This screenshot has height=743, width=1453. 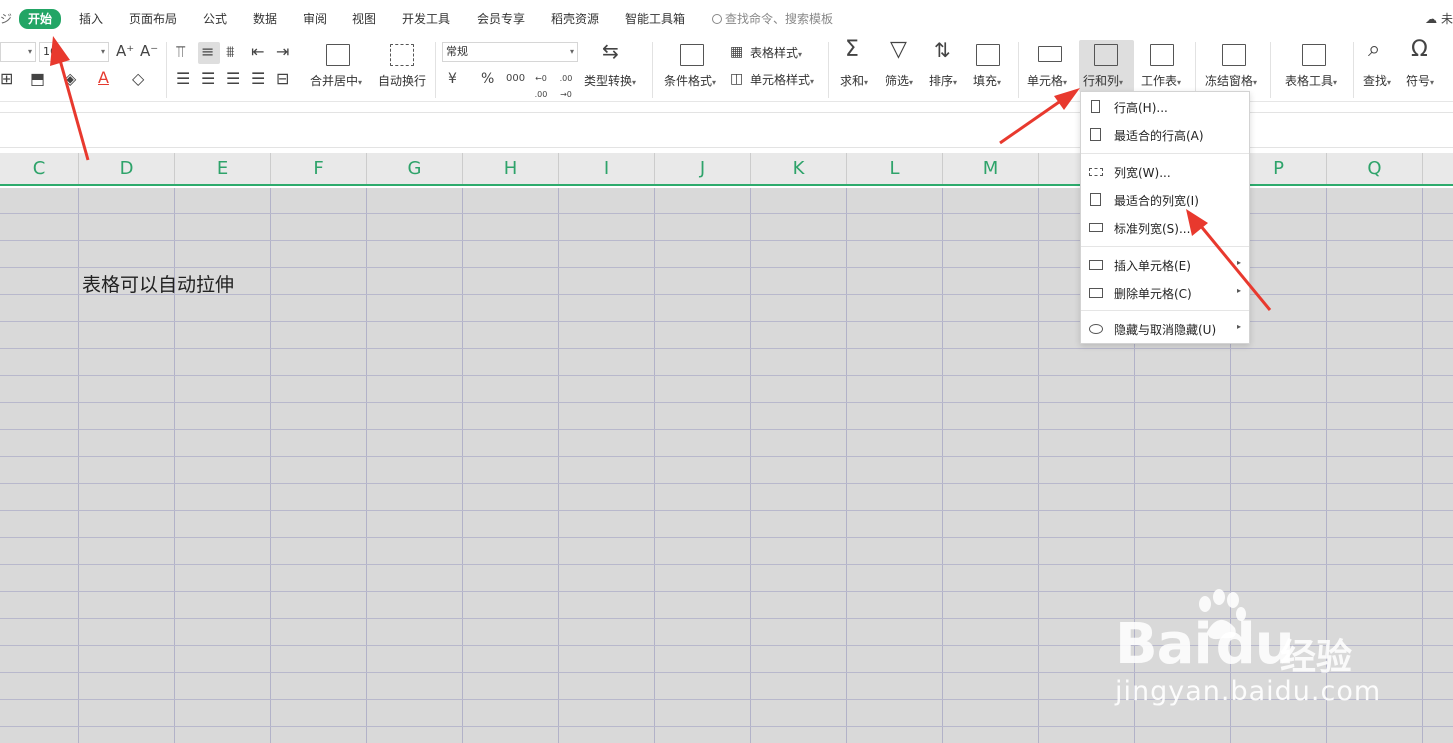 I want to click on decrease-decimal-button: .00 →0, so click(x=566, y=87).